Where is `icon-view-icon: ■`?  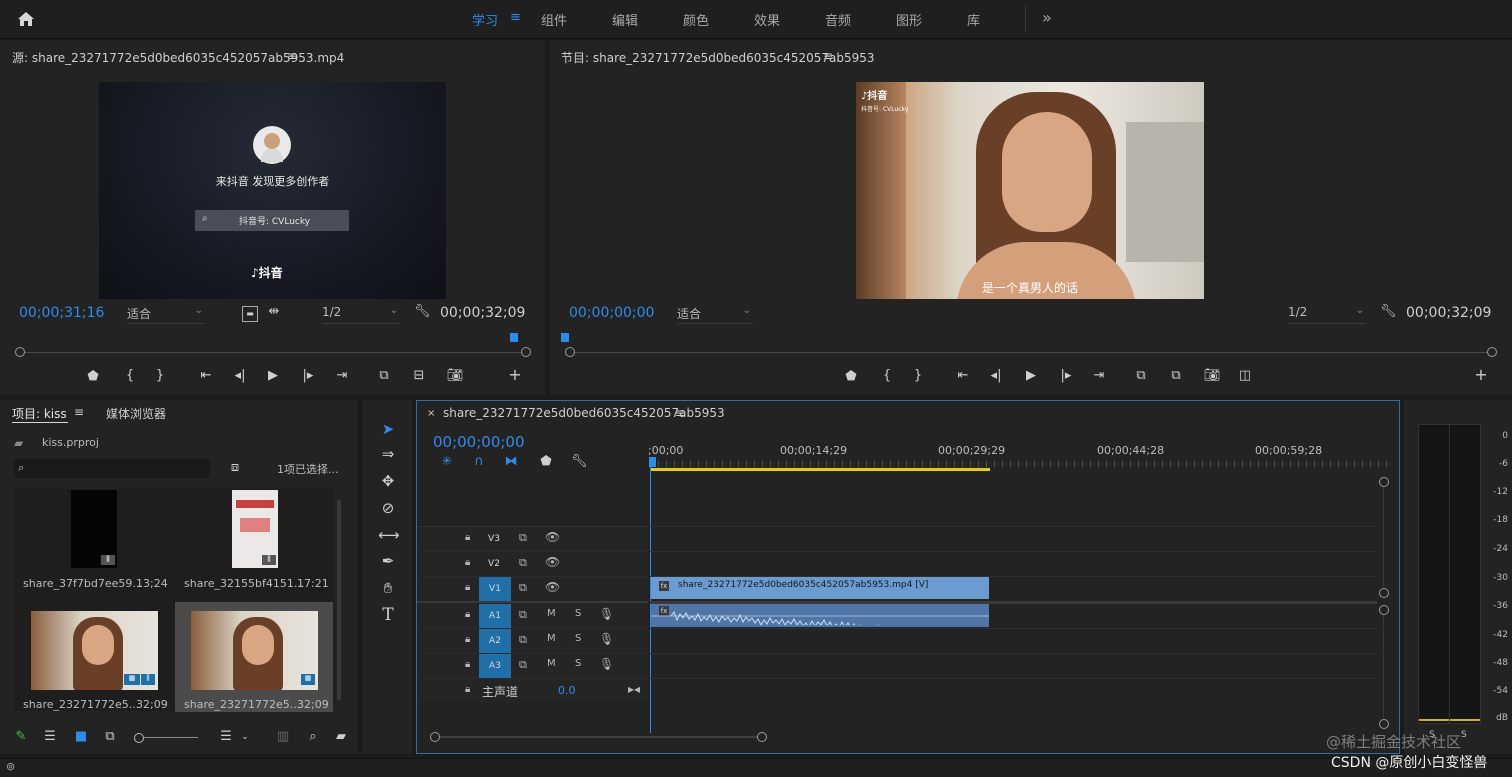 icon-view-icon: ■ is located at coordinates (81, 737).